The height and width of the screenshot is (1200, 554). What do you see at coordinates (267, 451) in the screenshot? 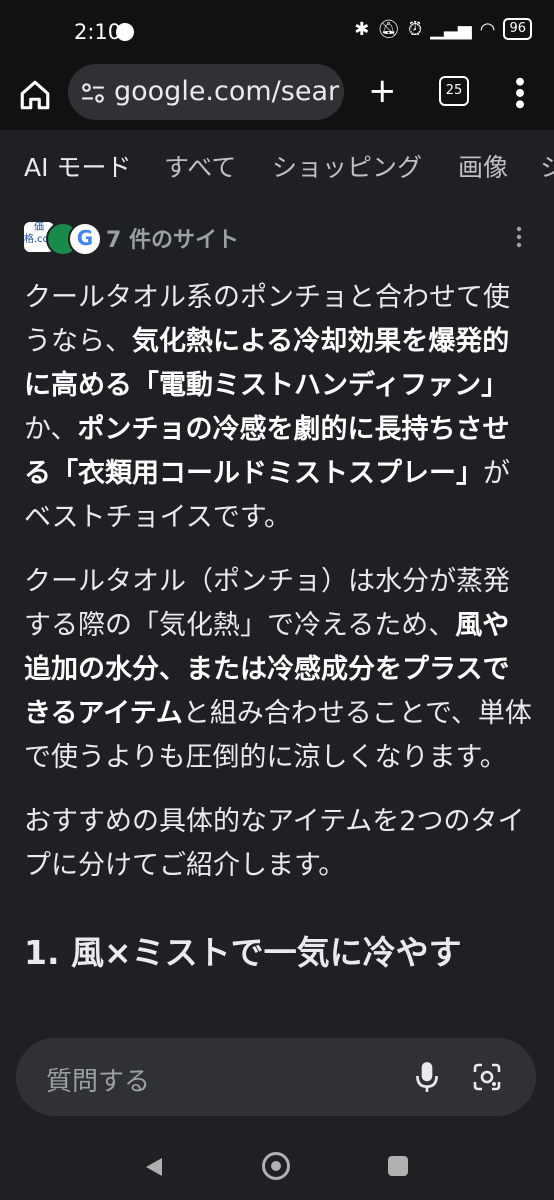
I see `paragraph-emphasis: ポンチョの冷感を劇的に長持ちさせる「衣類用コールドミストスプレー」` at bounding box center [267, 451].